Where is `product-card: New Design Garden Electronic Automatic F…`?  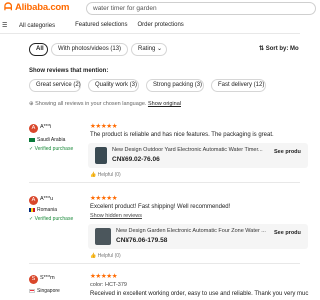
product-card: New Design Garden Electronic Automatic F… is located at coordinates (198, 236).